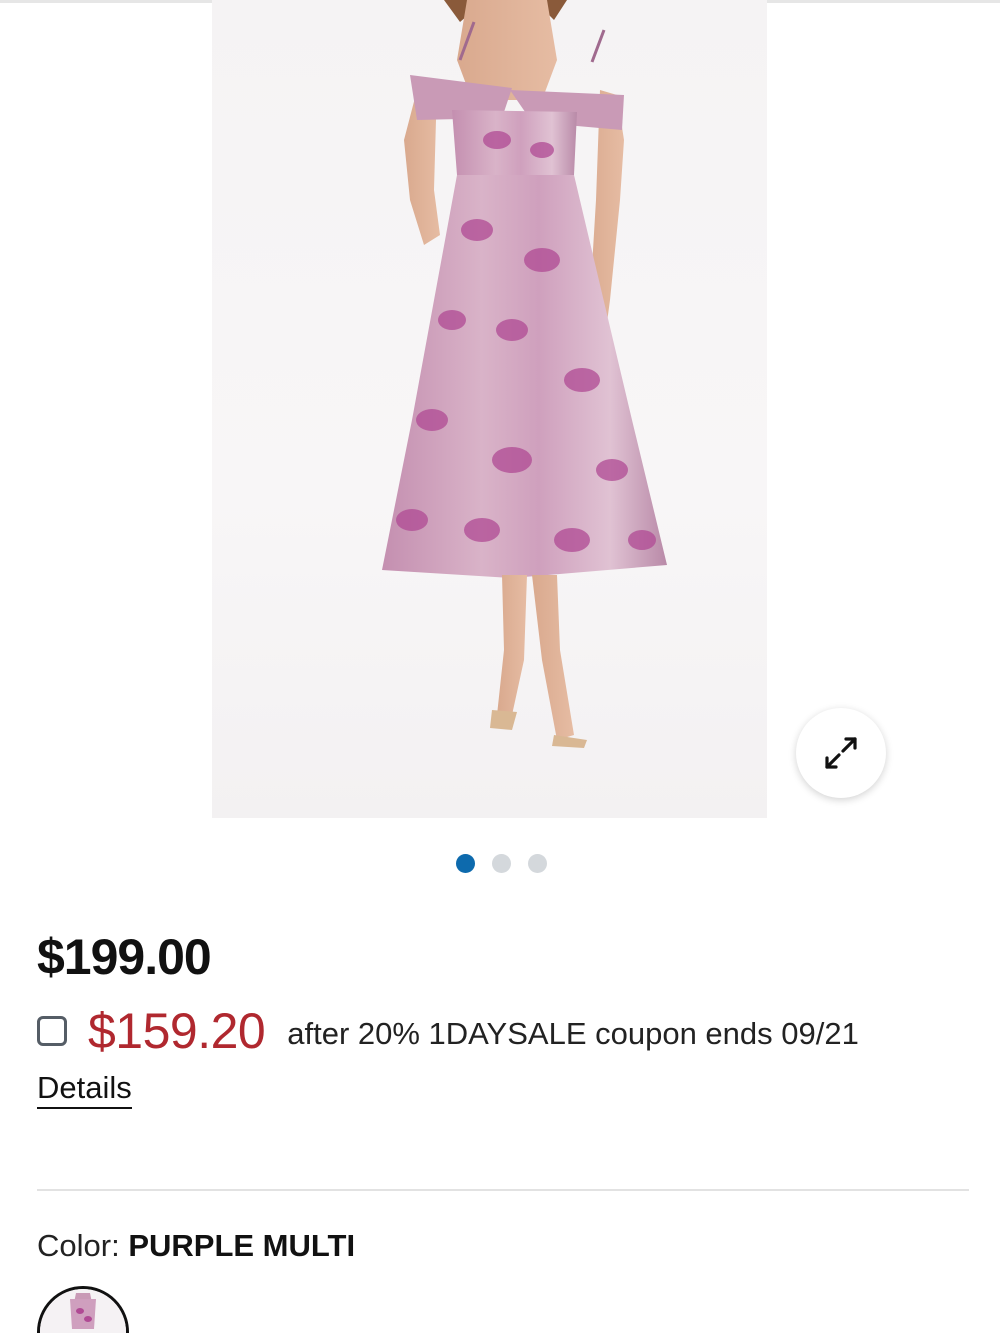 The height and width of the screenshot is (1333, 1000). I want to click on color-label-row: Color: PURPLE MULTI, so click(196, 1246).